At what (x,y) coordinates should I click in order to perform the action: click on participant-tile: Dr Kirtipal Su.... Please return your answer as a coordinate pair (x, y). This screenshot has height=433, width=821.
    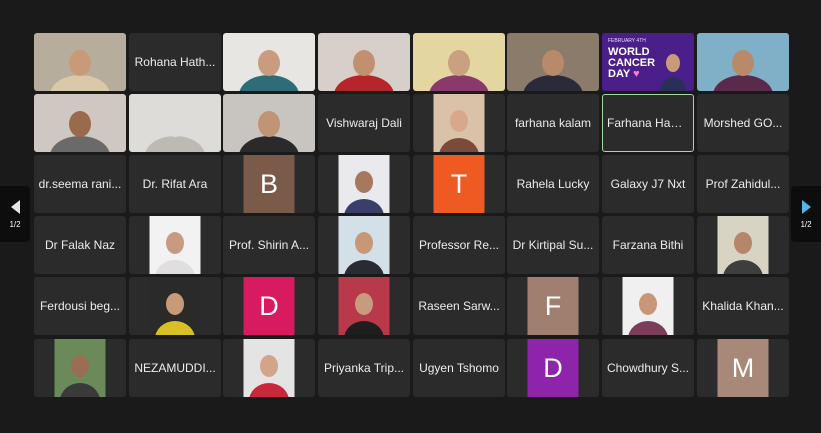
    Looking at the image, I should click on (553, 245).